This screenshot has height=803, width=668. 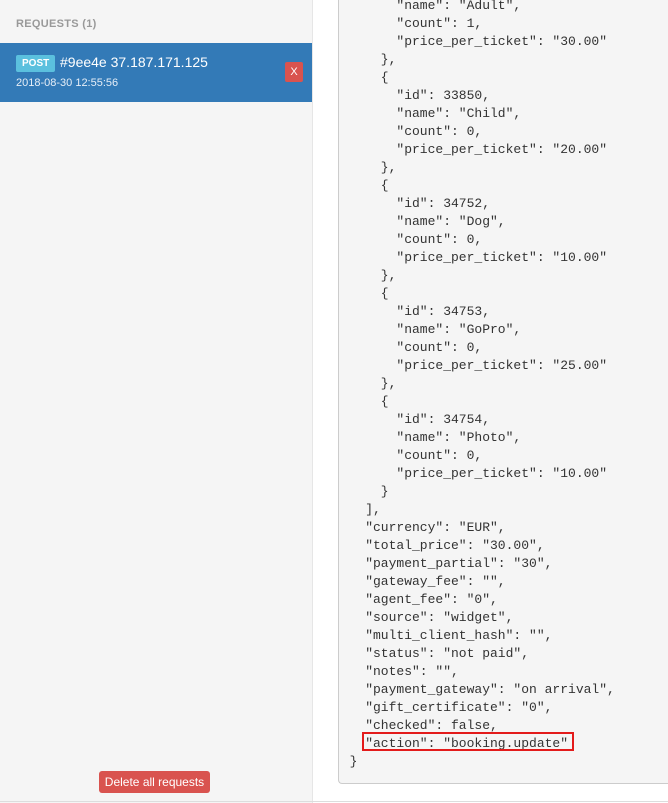 What do you see at coordinates (56, 24) in the screenshot?
I see `requests-heading: REQUESTS (1)` at bounding box center [56, 24].